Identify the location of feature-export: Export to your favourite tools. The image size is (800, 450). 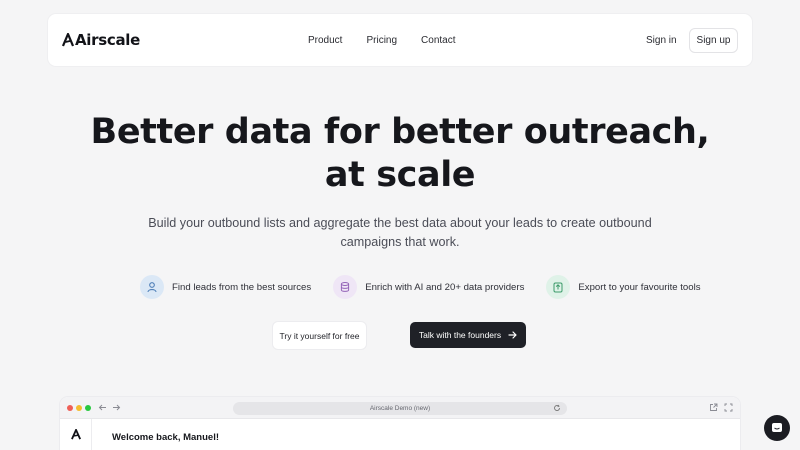
(623, 287).